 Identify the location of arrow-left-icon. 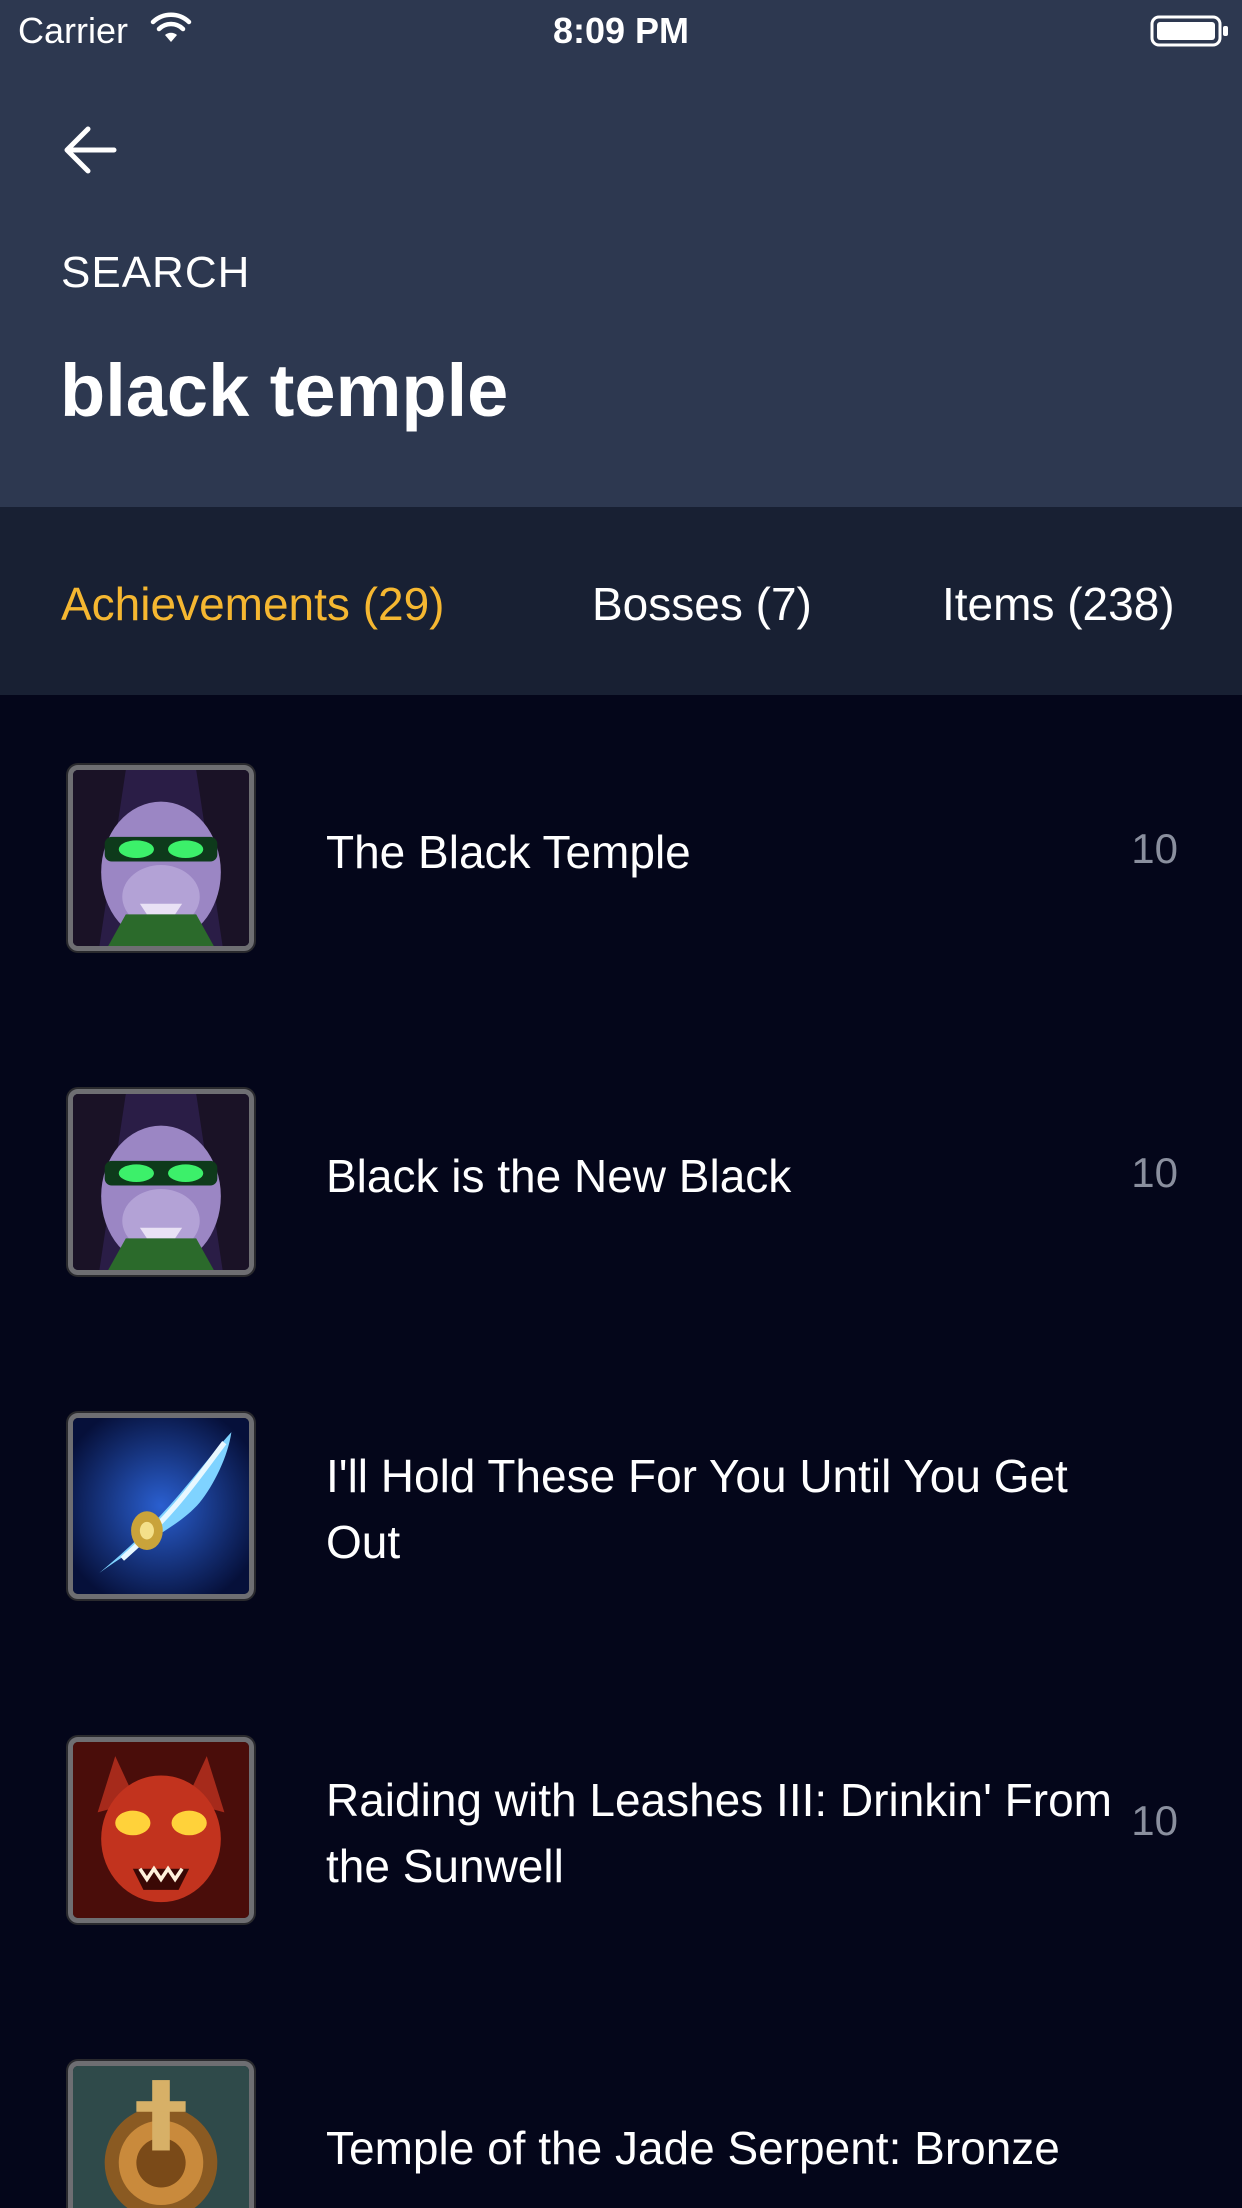
(90, 150).